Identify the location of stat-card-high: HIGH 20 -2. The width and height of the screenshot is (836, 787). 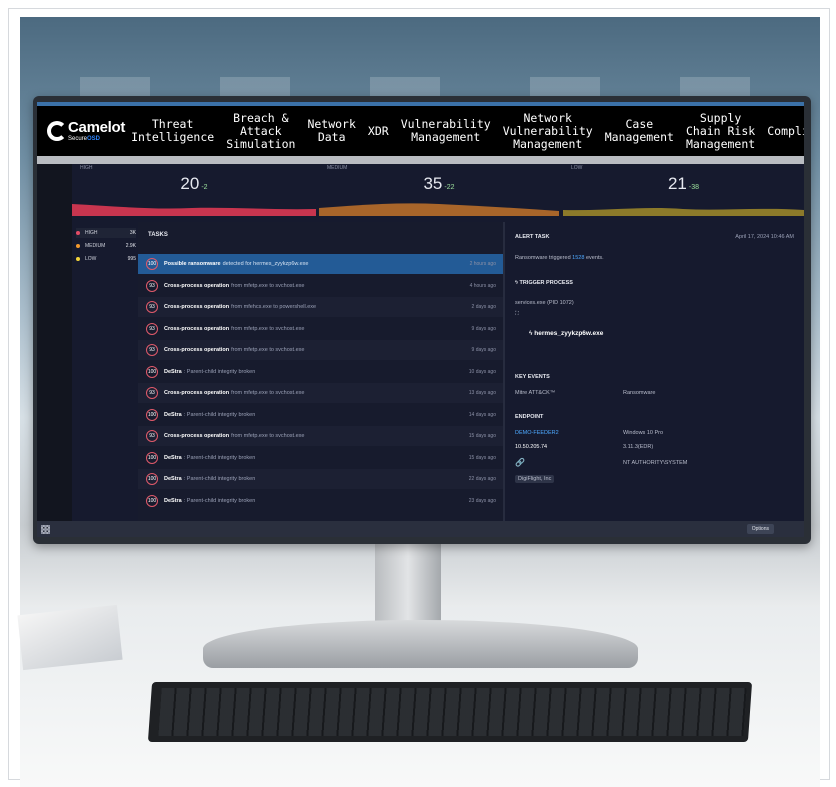
(194, 190).